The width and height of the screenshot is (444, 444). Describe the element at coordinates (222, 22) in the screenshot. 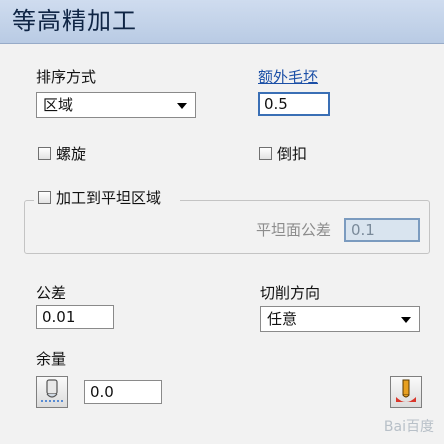

I see `title-bar: 等高精加工` at that location.